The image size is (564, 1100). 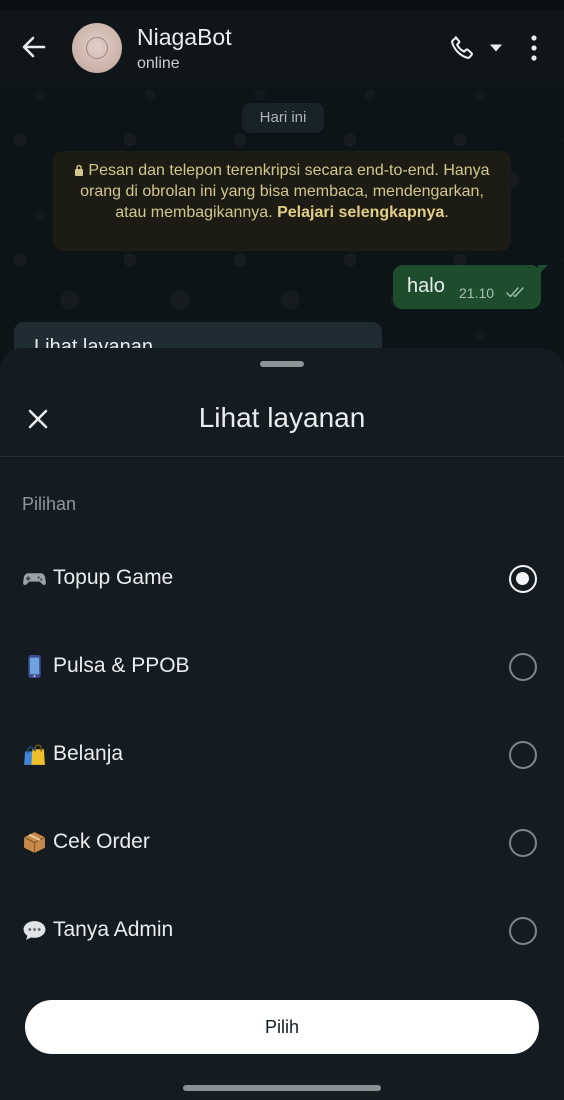 I want to click on message-time: 21.10, so click(x=477, y=293).